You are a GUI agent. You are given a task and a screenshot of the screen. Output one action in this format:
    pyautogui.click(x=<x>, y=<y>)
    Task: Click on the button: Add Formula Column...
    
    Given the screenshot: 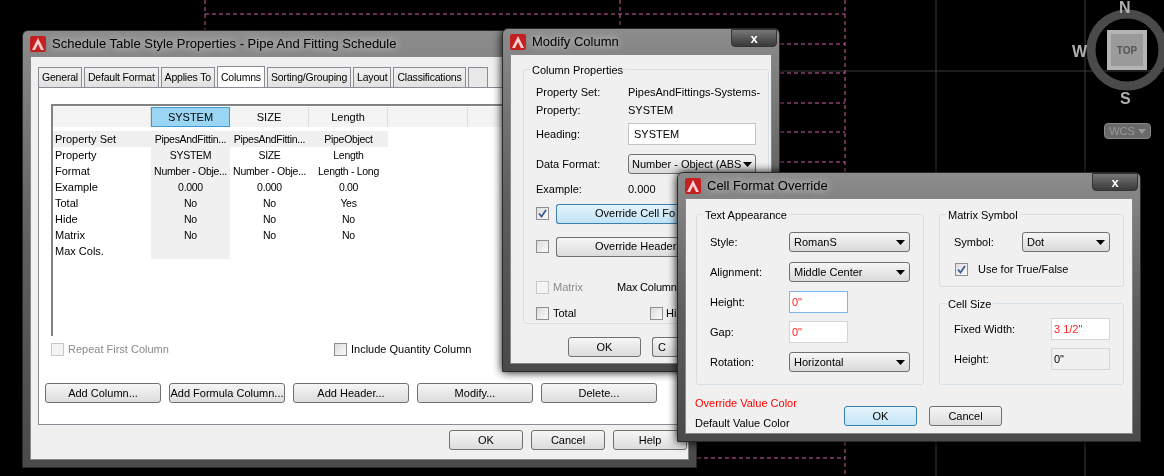 What is the action you would take?
    pyautogui.click(x=227, y=393)
    